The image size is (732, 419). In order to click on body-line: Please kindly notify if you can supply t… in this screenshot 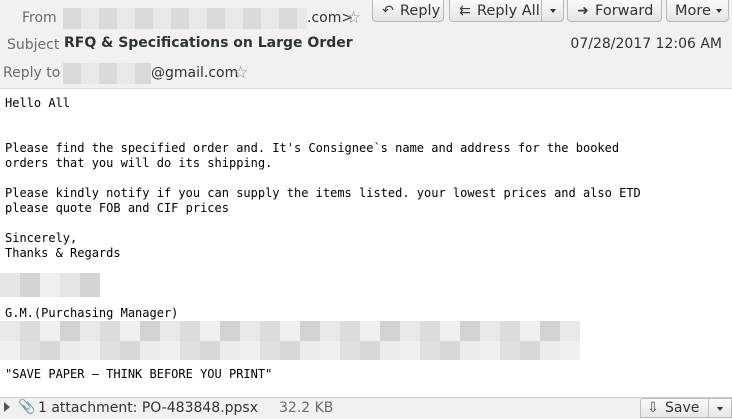, I will do `click(323, 193)`.